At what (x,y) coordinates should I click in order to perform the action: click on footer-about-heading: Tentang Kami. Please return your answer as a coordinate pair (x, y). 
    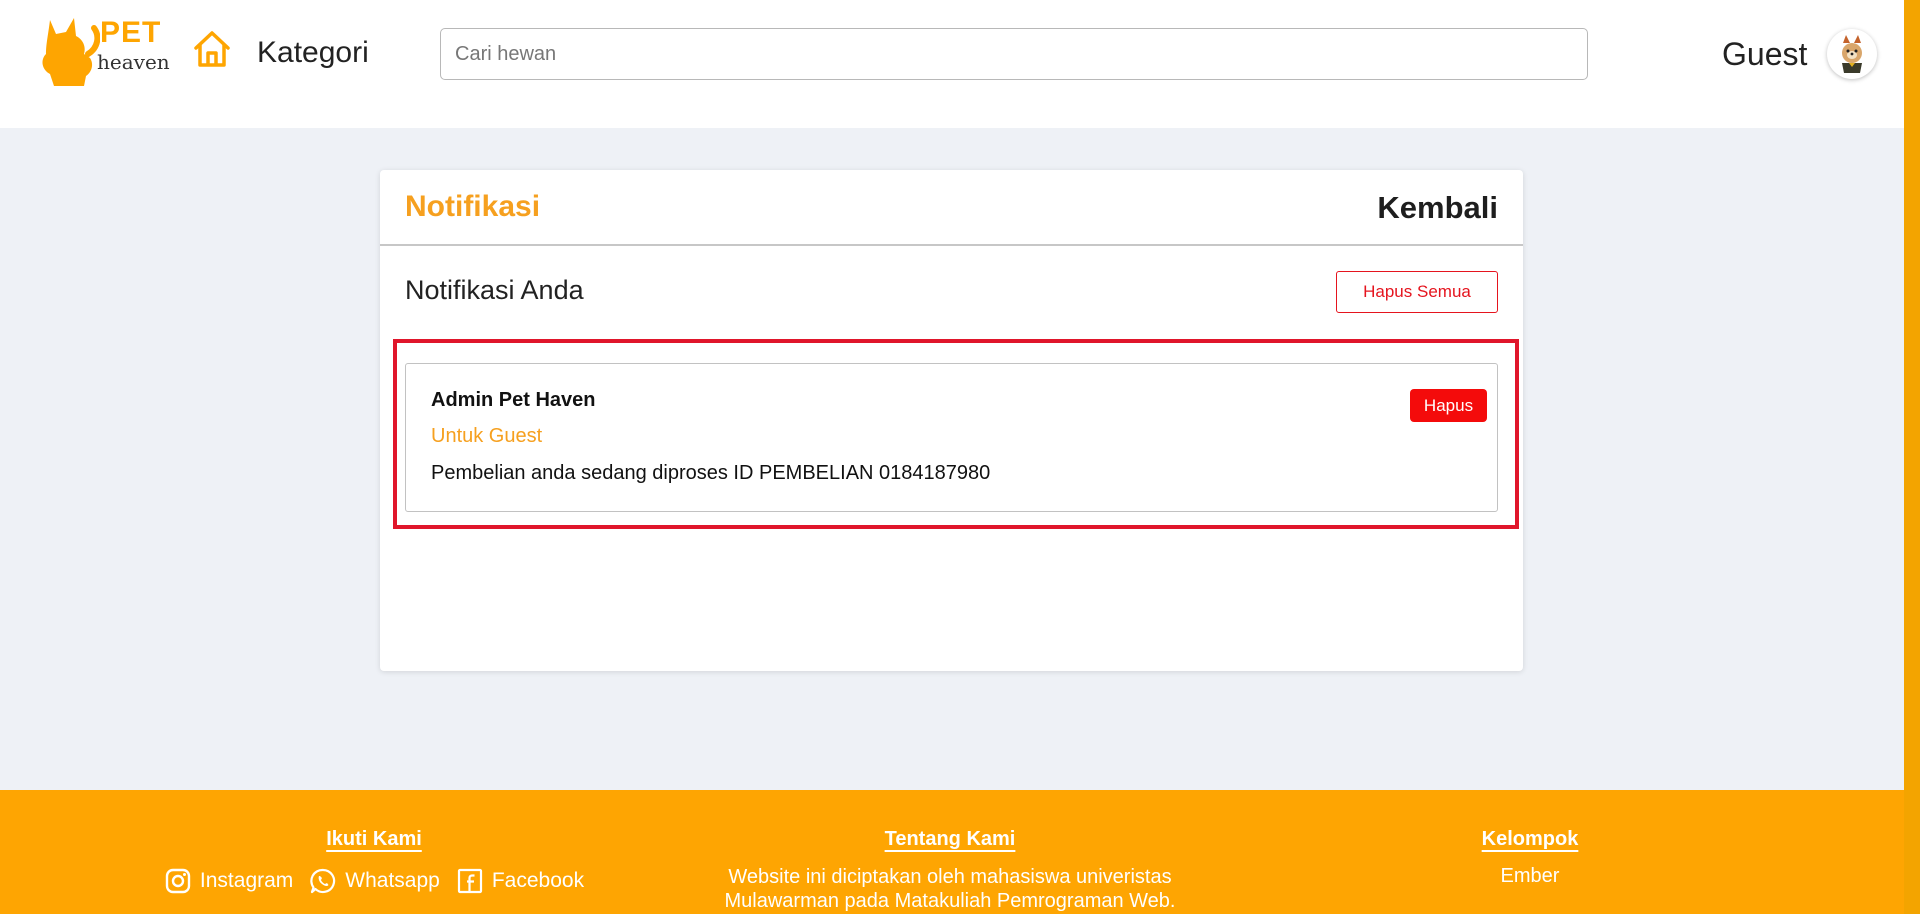
    Looking at the image, I should click on (950, 839).